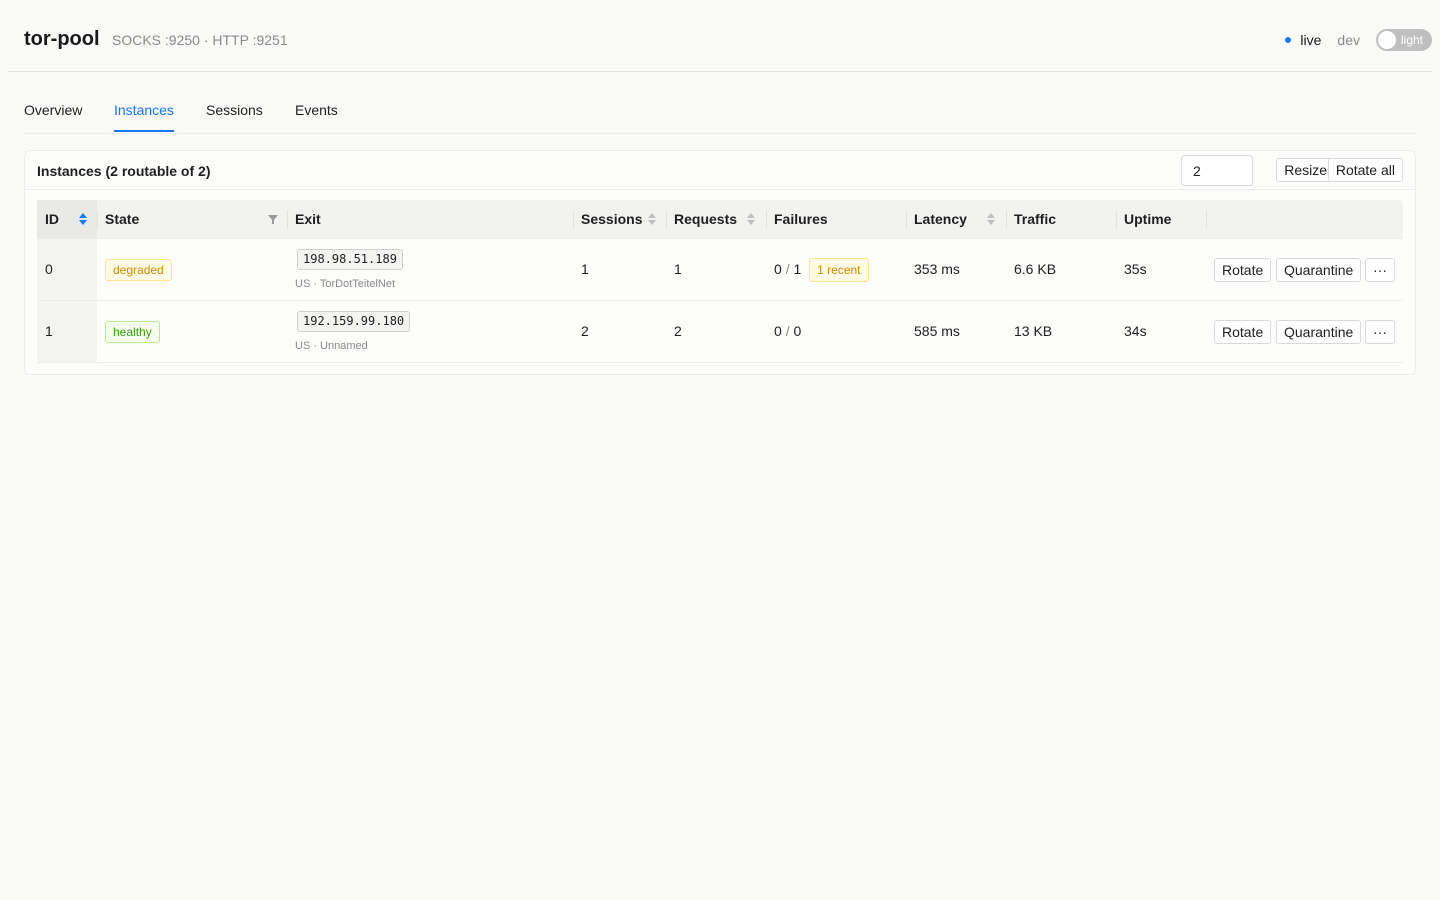 The image size is (1440, 900). I want to click on status-badge: healthy, so click(132, 332).